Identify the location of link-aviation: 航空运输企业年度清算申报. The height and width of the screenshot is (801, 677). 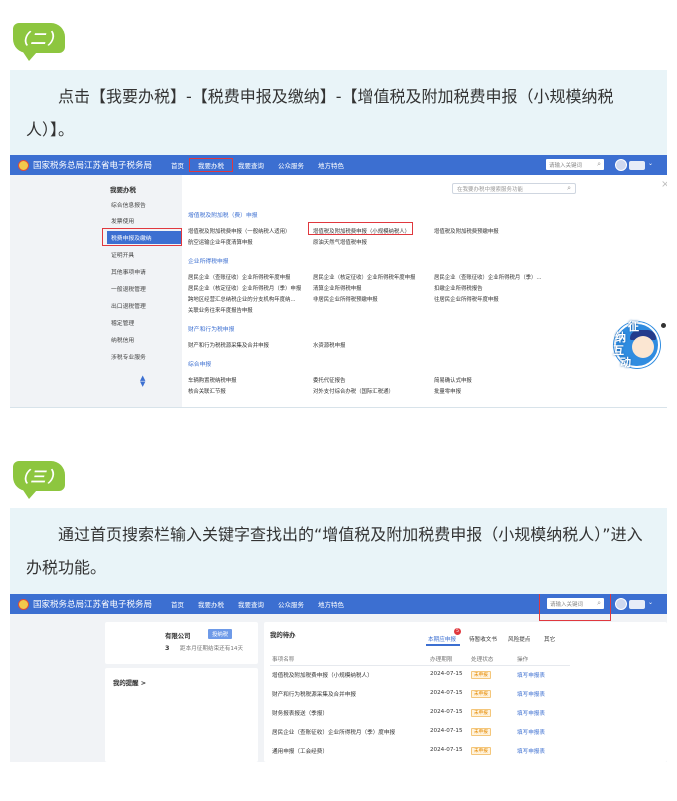
(220, 242).